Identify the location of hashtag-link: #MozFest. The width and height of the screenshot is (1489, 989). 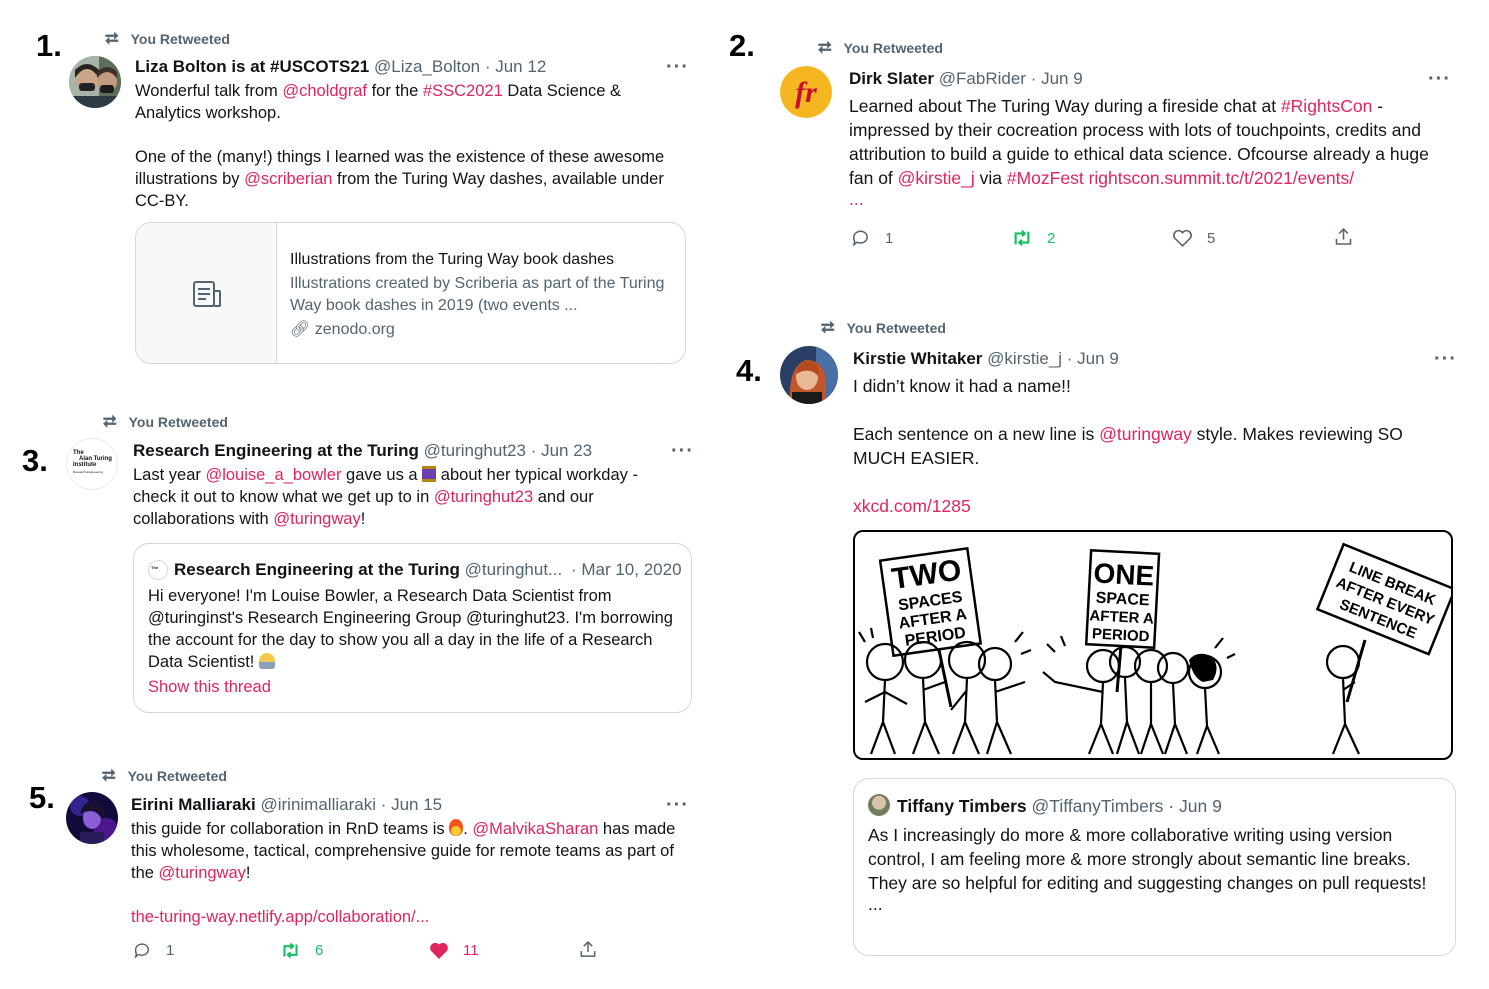
(1045, 178).